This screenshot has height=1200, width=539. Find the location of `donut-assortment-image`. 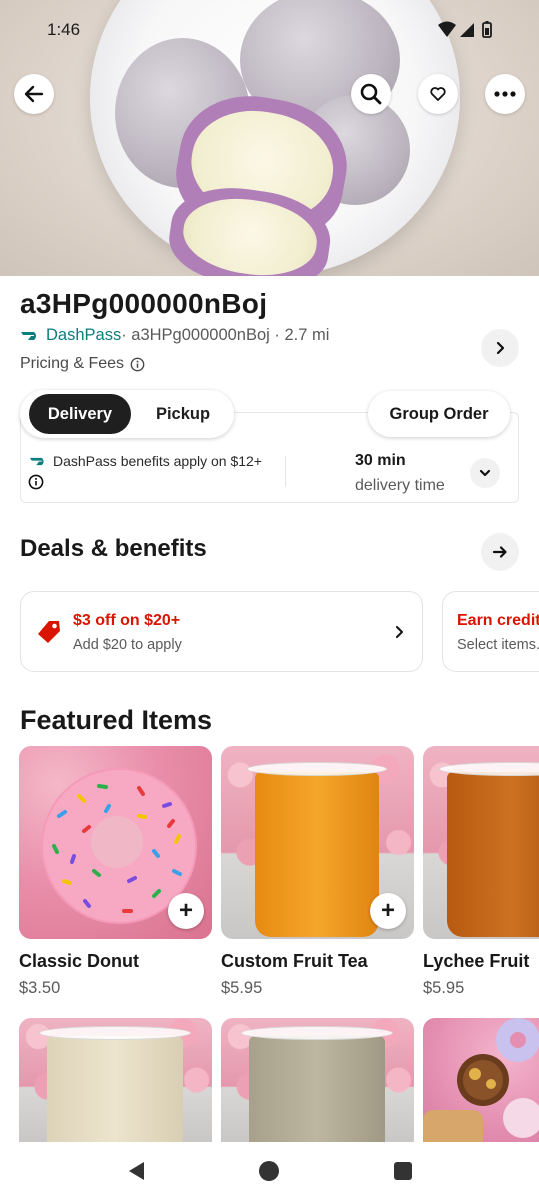

donut-assortment-image is located at coordinates (481, 1080).